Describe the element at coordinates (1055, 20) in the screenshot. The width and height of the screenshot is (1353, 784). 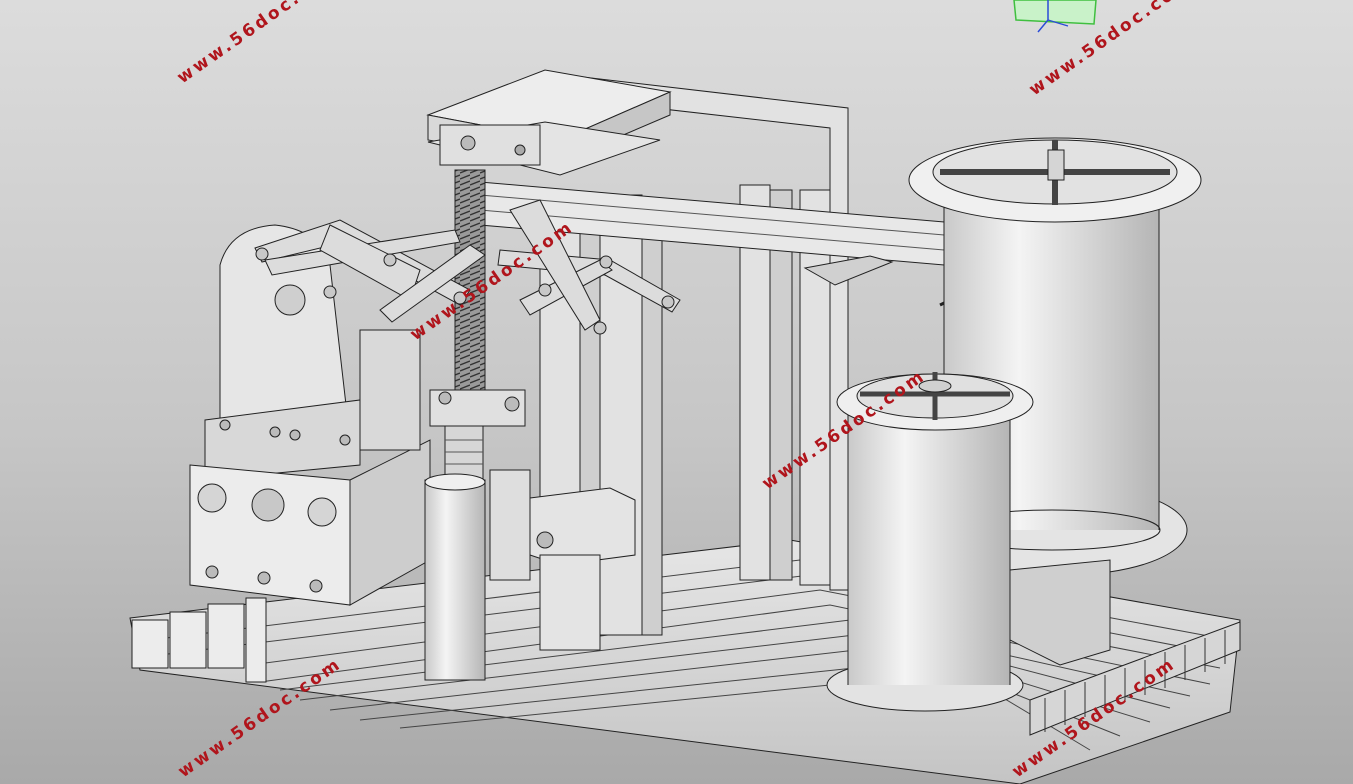
I see `view-orientation-triad-icon` at that location.